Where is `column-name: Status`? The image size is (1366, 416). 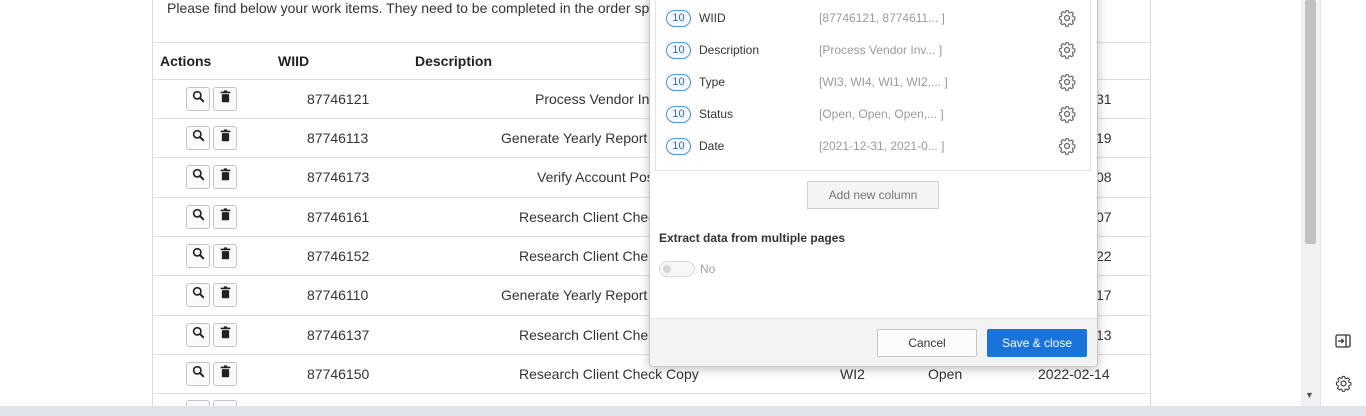
column-name: Status is located at coordinates (716, 114).